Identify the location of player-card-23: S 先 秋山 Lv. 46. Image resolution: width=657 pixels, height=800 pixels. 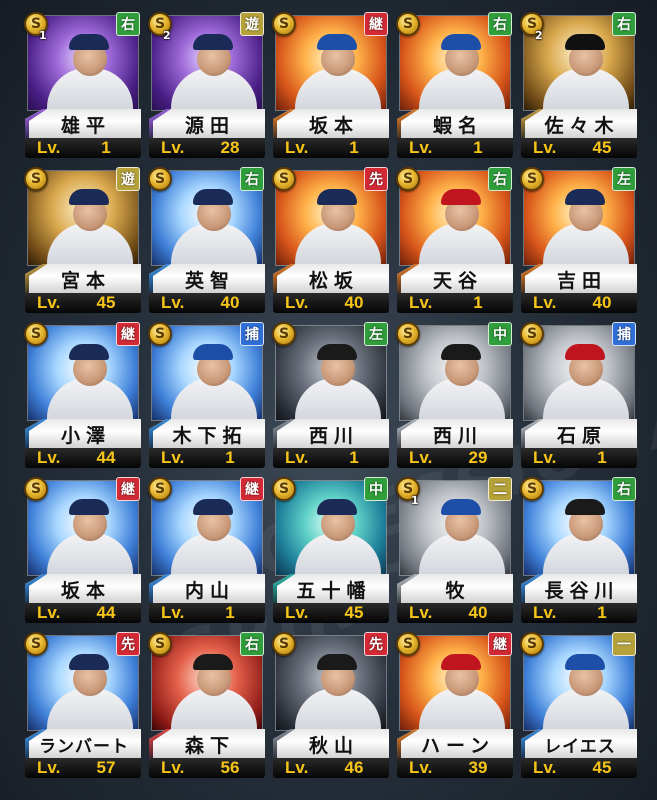
(331, 705).